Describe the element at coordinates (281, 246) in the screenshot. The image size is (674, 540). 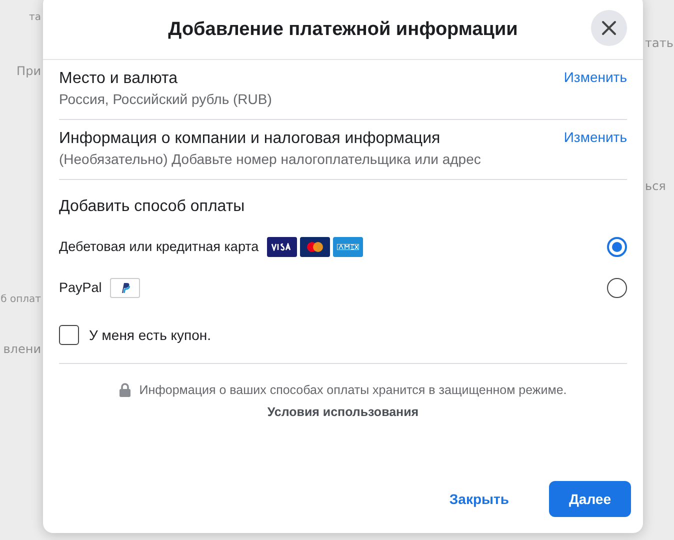
I see `visa-card-icon` at that location.